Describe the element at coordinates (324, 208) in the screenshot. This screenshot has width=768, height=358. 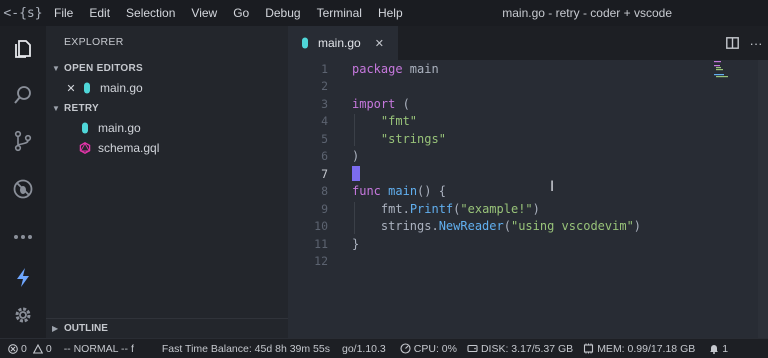
I see `line-number: 9` at that location.